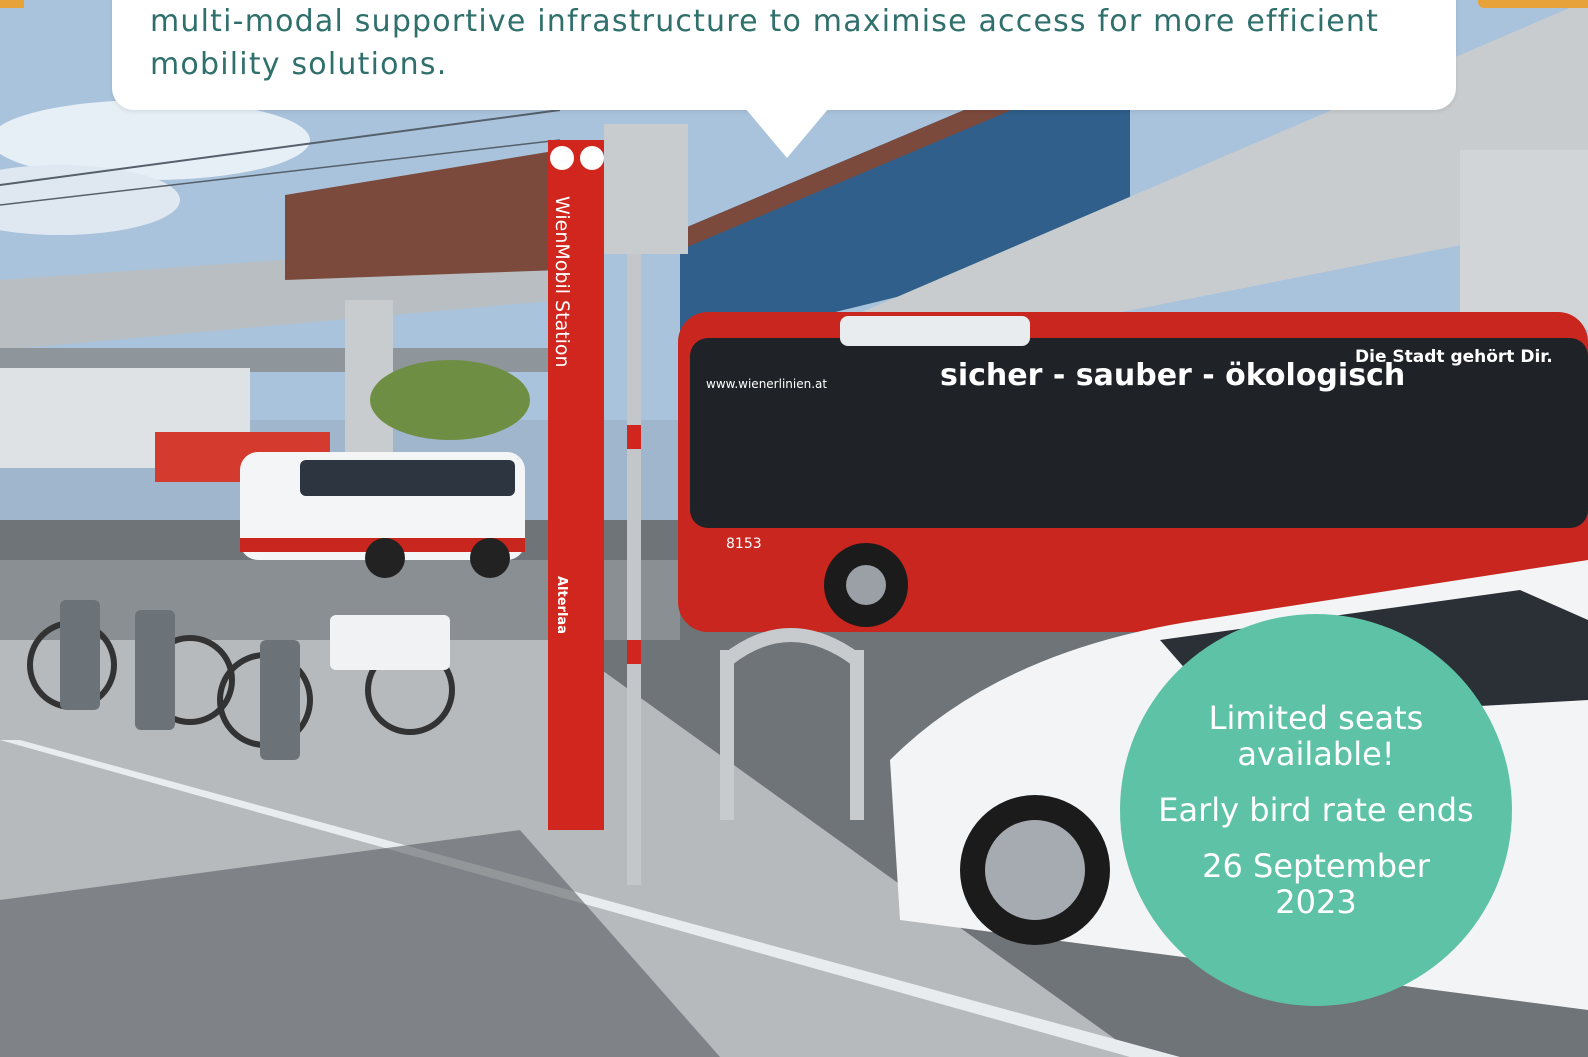 Image resolution: width=1588 pixels, height=1057 pixels. What do you see at coordinates (1533, 4) in the screenshot?
I see `accent-bar-right` at bounding box center [1533, 4].